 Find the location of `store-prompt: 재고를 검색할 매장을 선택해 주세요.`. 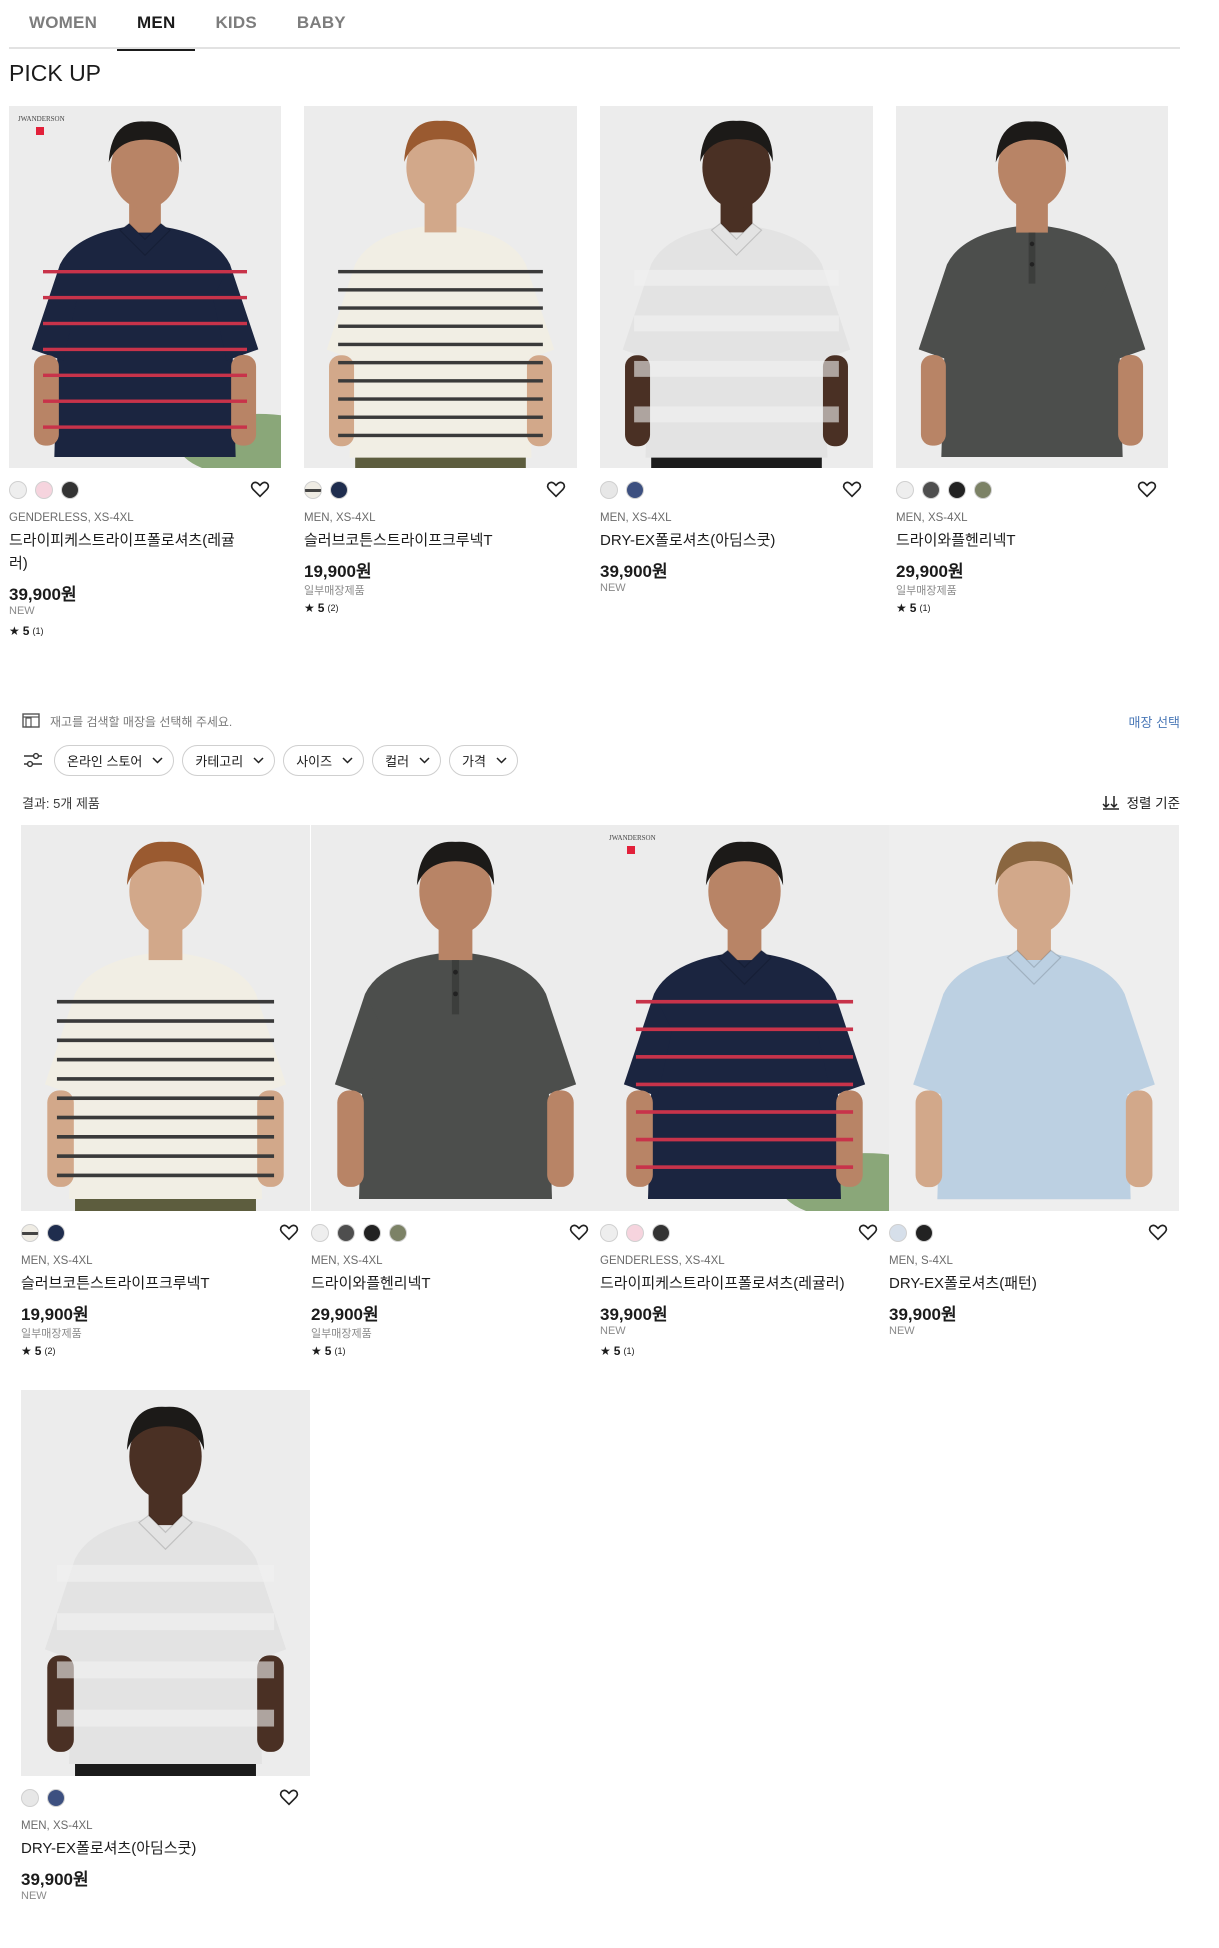

store-prompt: 재고를 검색할 매장을 선택해 주세요. is located at coordinates (141, 722).